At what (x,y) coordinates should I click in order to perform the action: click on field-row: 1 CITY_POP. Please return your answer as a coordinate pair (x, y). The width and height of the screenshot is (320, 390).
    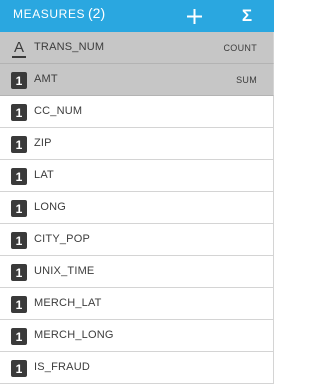
    Looking at the image, I should click on (137, 240).